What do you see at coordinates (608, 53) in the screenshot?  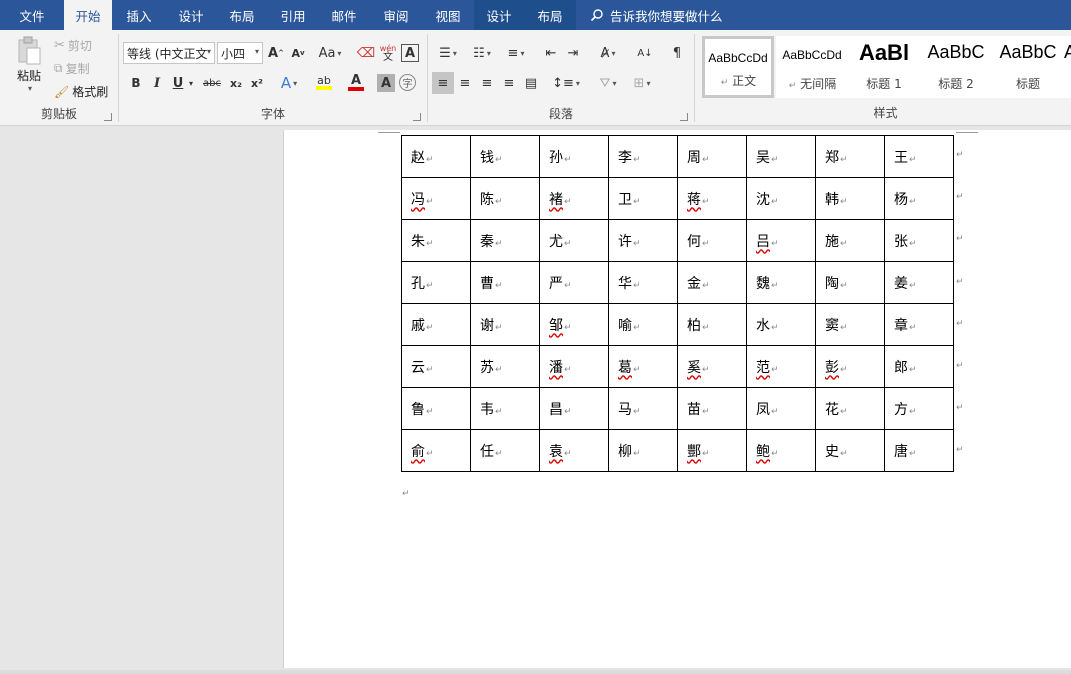 I see `chinese-layout-button: A̷ ▾` at bounding box center [608, 53].